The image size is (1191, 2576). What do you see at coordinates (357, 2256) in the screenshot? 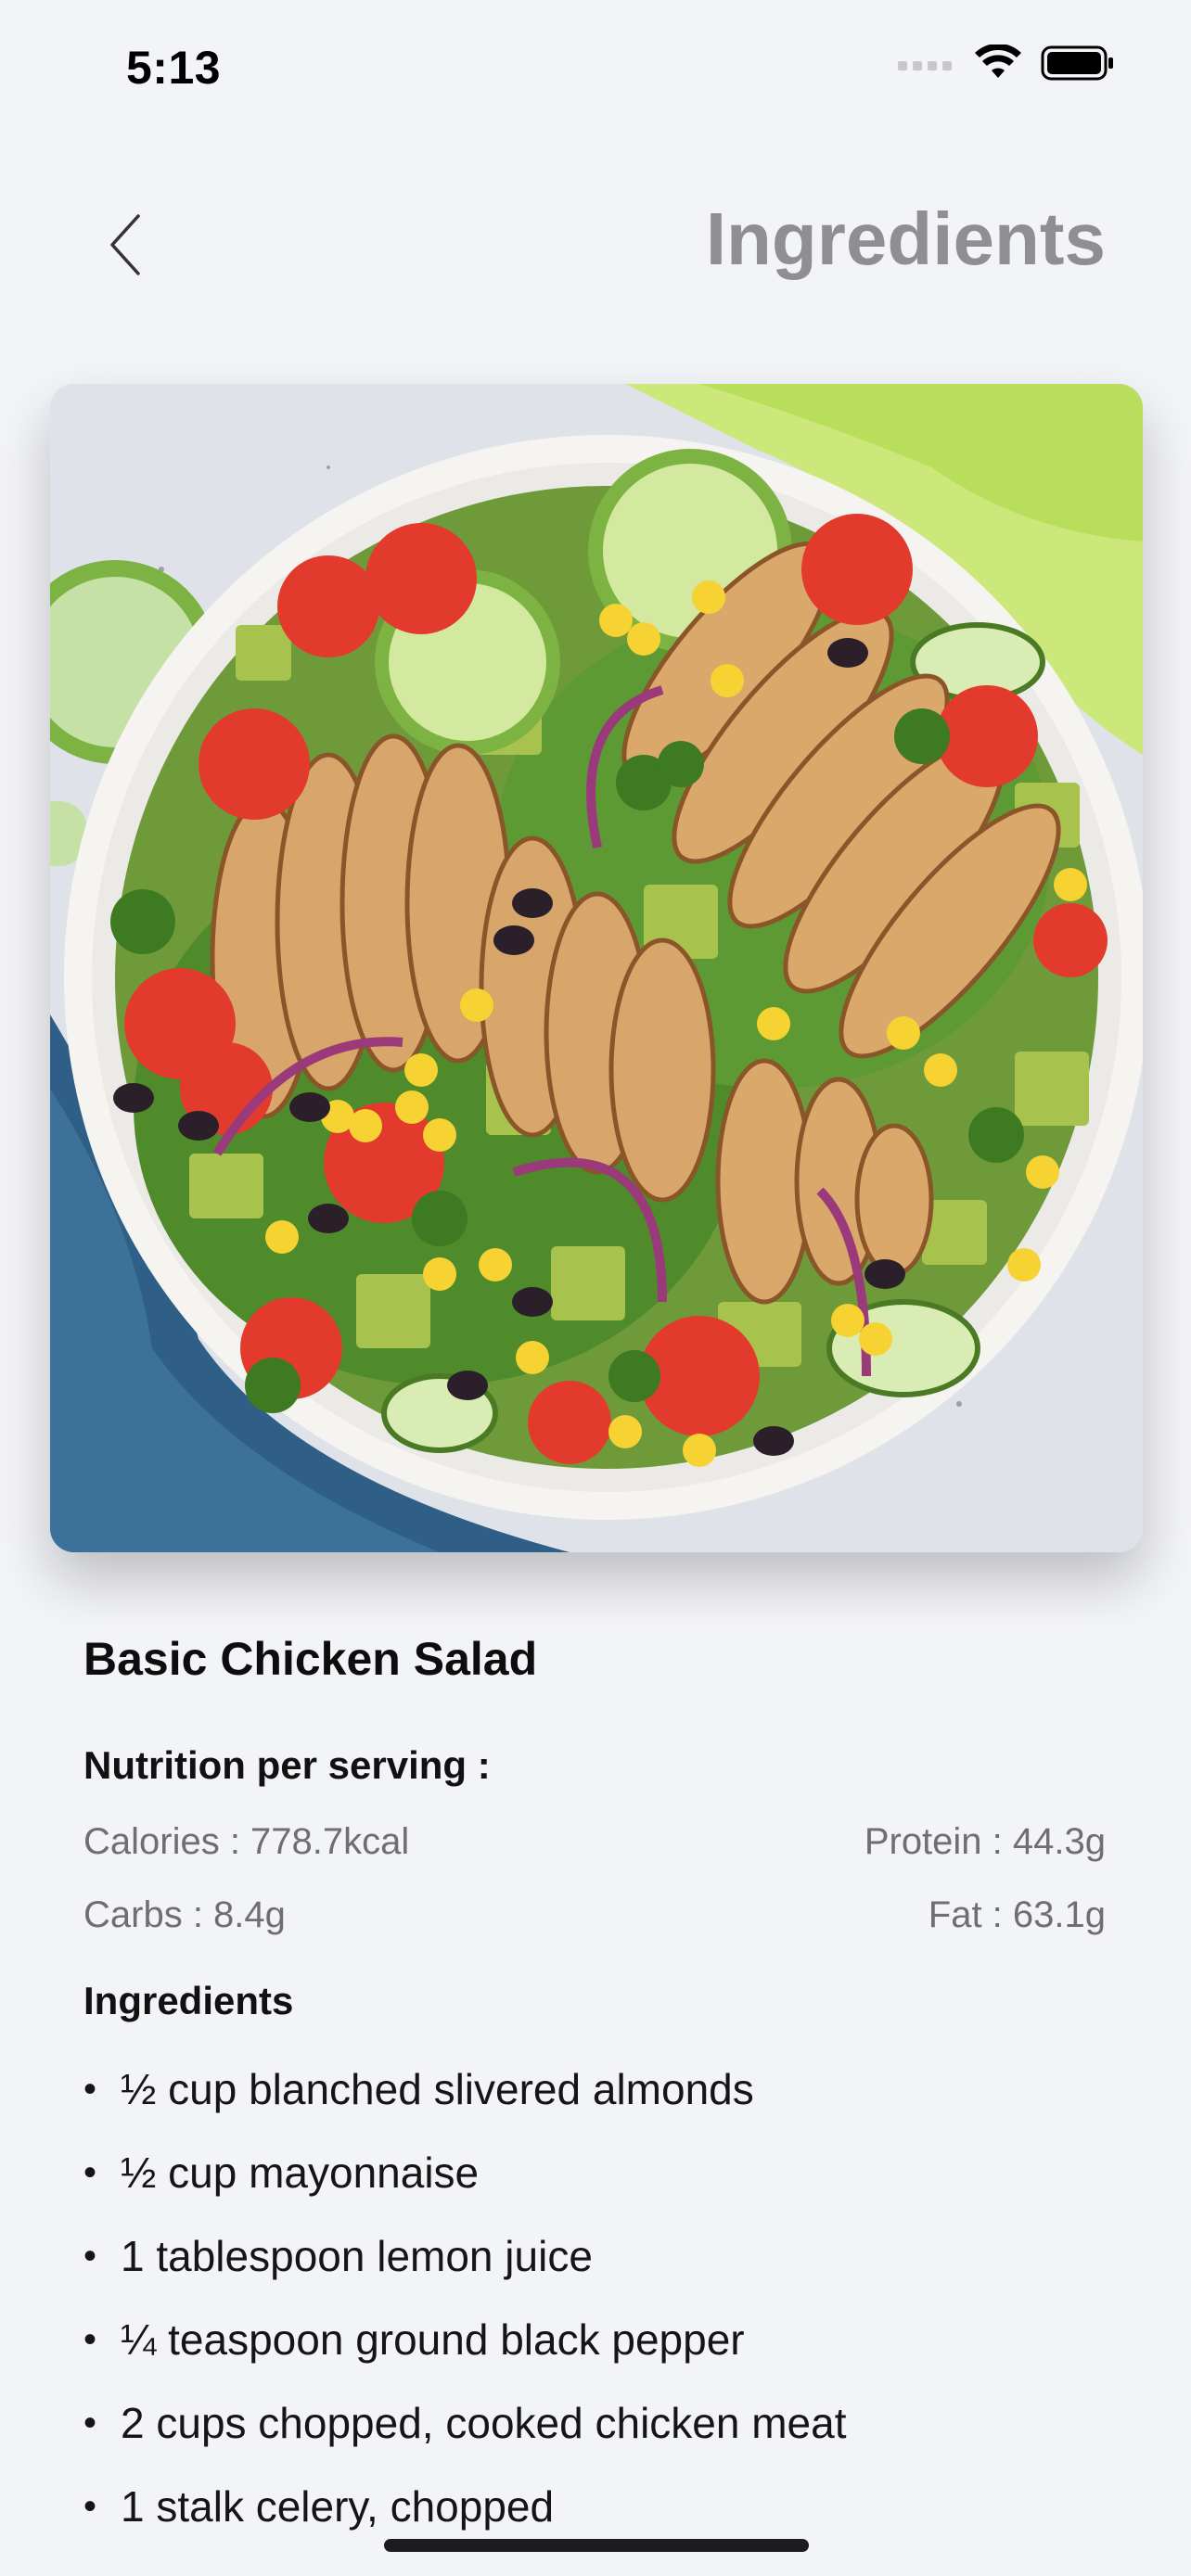
I see `ingredient-text: 1 tablespoon lemon juice` at bounding box center [357, 2256].